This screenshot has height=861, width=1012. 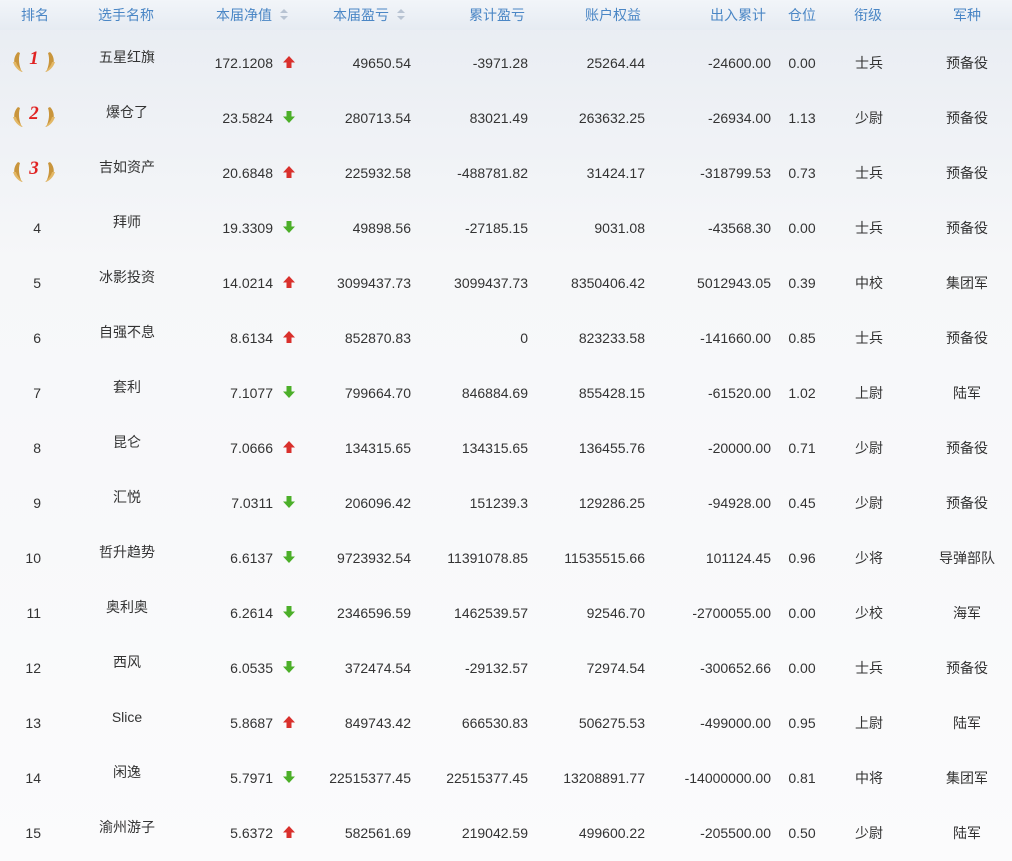 I want to click on pnl-cell: 849743.42, so click(x=377, y=723).